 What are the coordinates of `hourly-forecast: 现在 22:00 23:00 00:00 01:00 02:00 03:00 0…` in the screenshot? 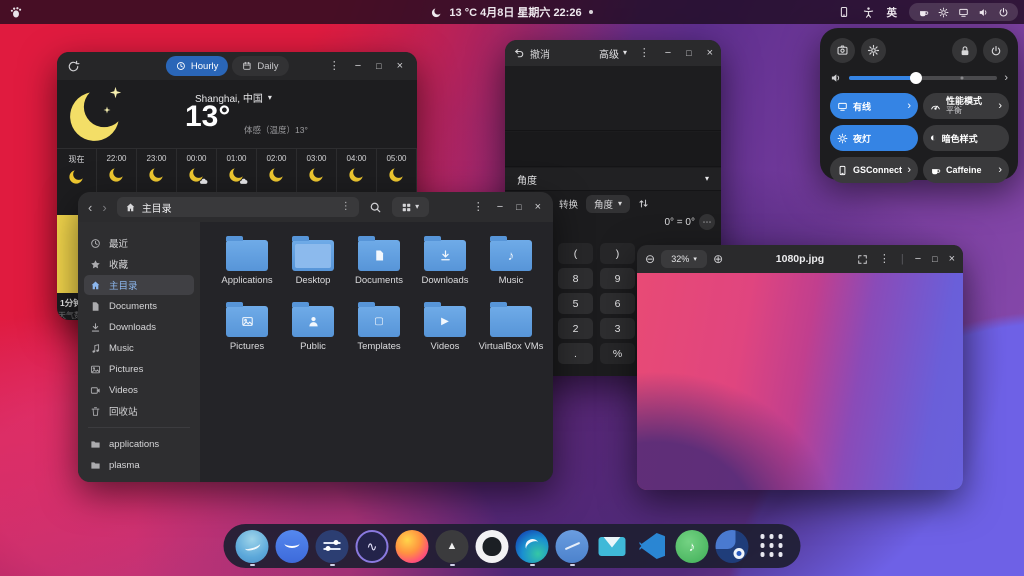 It's located at (237, 171).